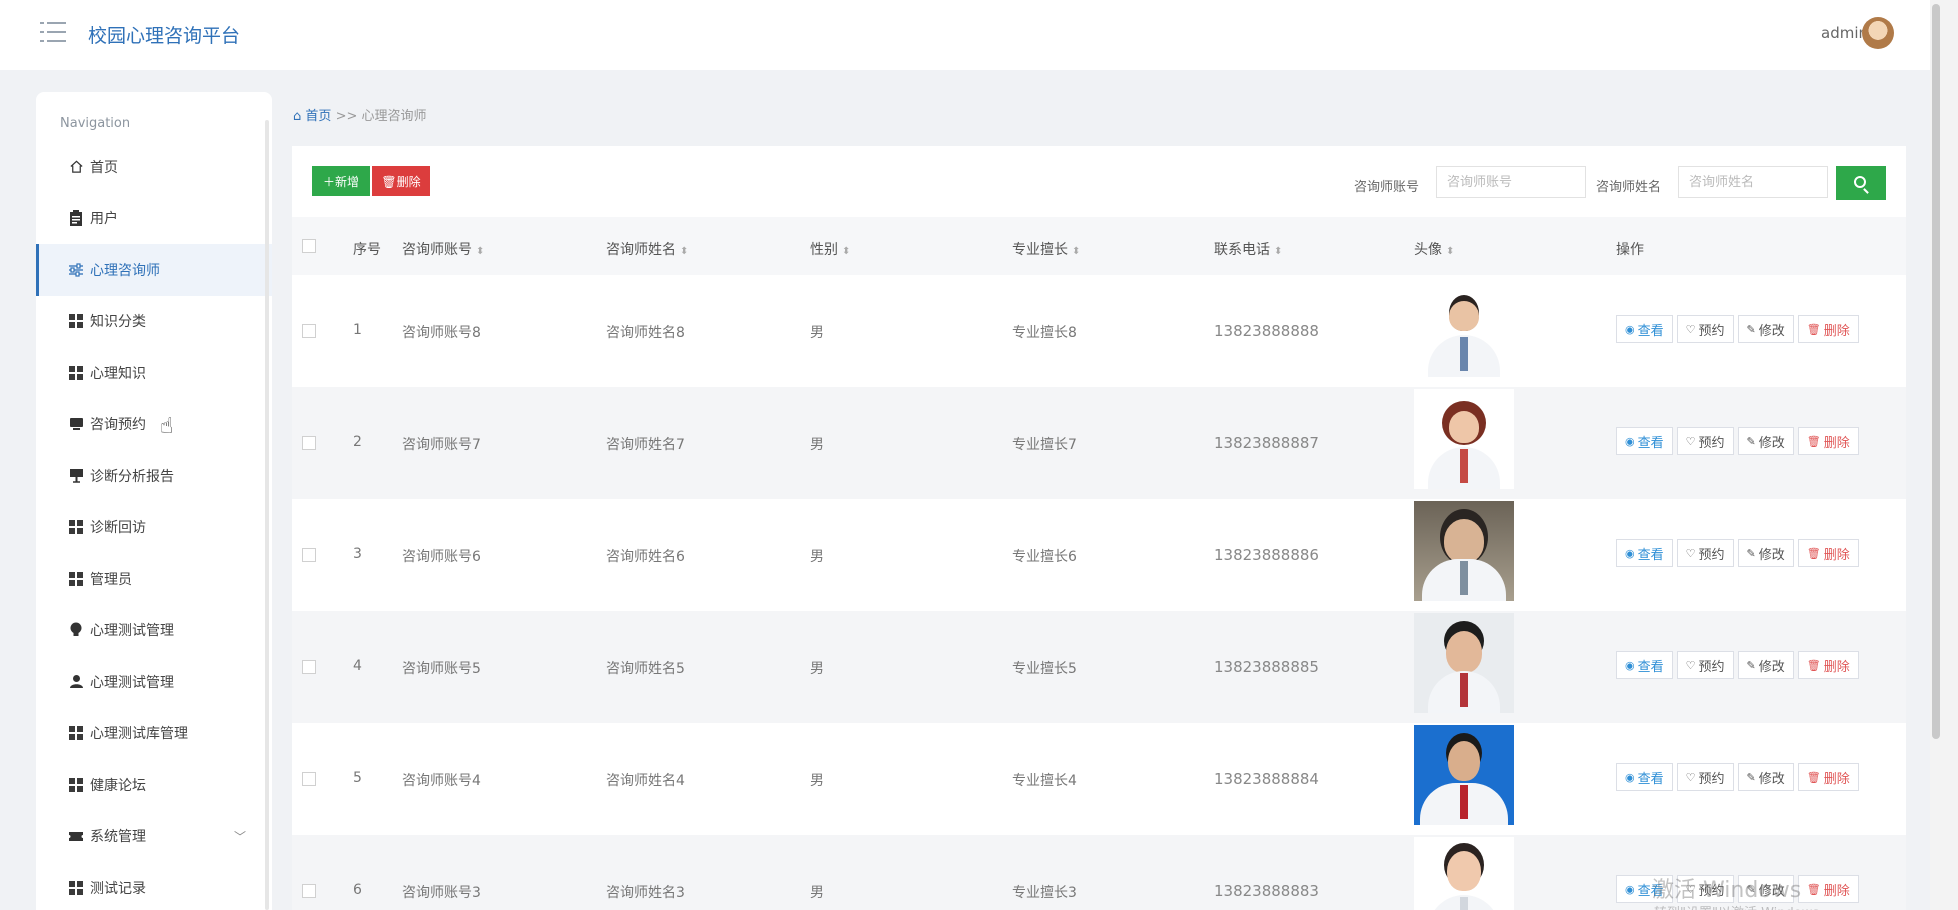 This screenshot has height=910, width=1958. What do you see at coordinates (154, 270) in the screenshot?
I see `sidebar-item-counselors: 心理咨询师` at bounding box center [154, 270].